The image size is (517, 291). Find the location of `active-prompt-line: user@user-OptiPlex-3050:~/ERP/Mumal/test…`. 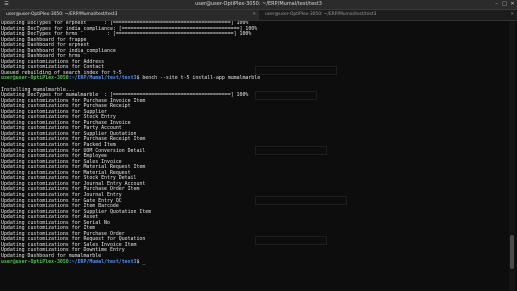

active-prompt-line: user@user-OptiPlex-3050:~/ERP/Mumal/test… is located at coordinates (253, 262).